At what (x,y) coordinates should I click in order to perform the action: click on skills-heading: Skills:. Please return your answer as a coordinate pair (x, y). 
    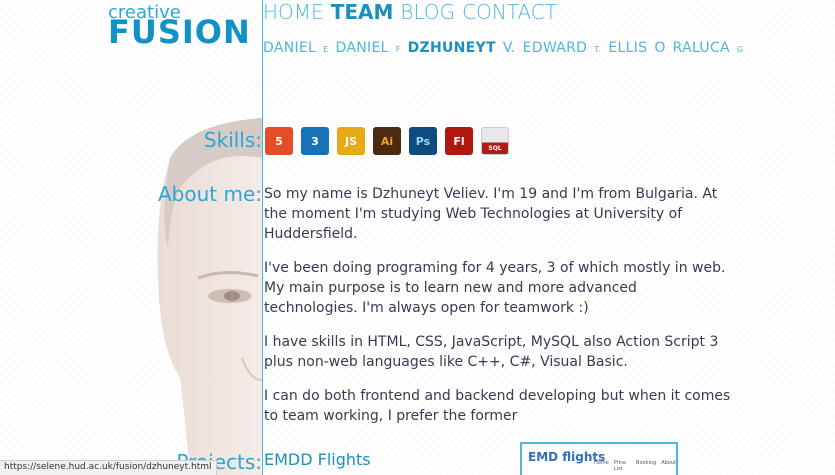
    Looking at the image, I should click on (232, 140).